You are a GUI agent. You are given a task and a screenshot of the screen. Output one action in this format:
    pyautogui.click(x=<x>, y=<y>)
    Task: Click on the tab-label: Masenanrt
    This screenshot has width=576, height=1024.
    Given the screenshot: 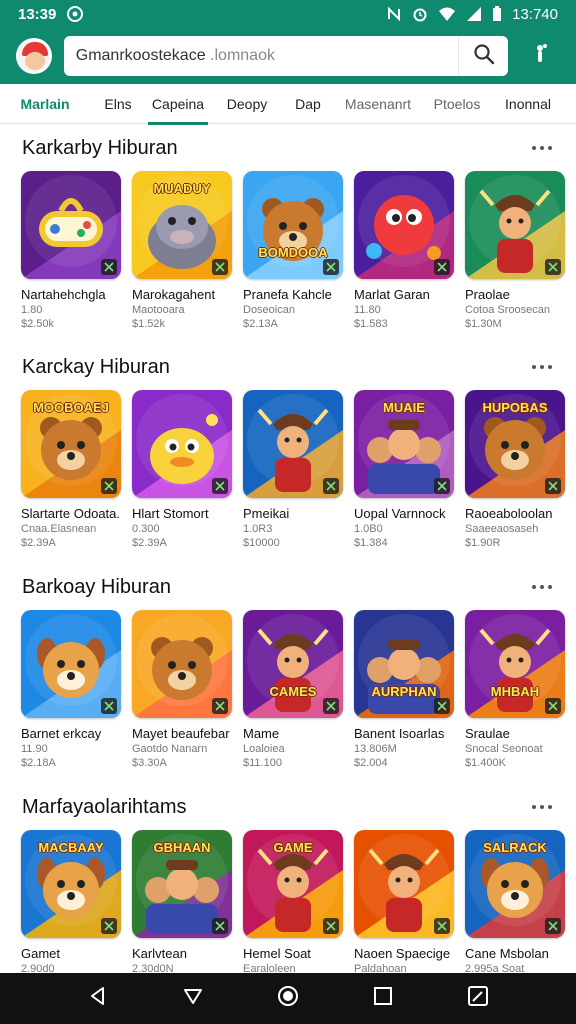 What is the action you would take?
    pyautogui.click(x=378, y=103)
    